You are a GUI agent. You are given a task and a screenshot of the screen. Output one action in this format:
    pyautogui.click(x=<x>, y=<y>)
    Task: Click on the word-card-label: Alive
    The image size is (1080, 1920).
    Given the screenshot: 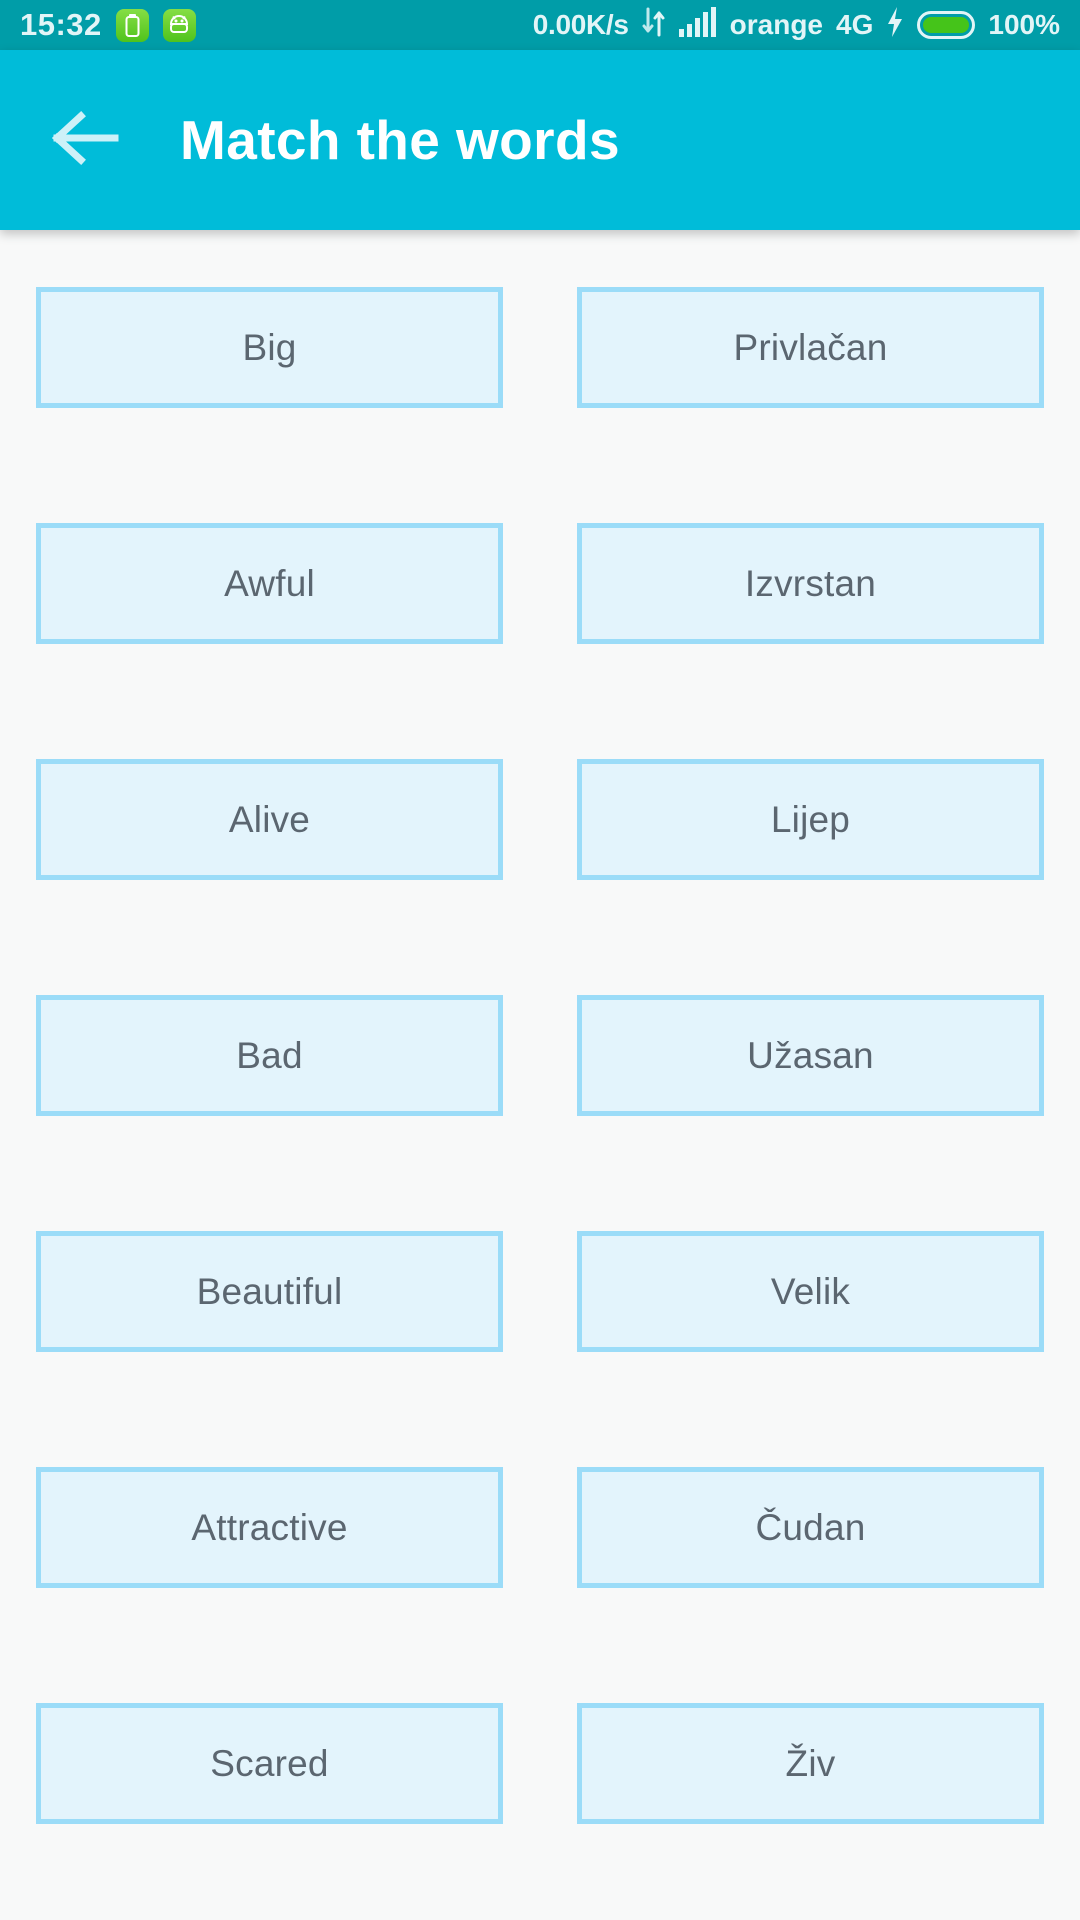 What is the action you would take?
    pyautogui.click(x=269, y=819)
    